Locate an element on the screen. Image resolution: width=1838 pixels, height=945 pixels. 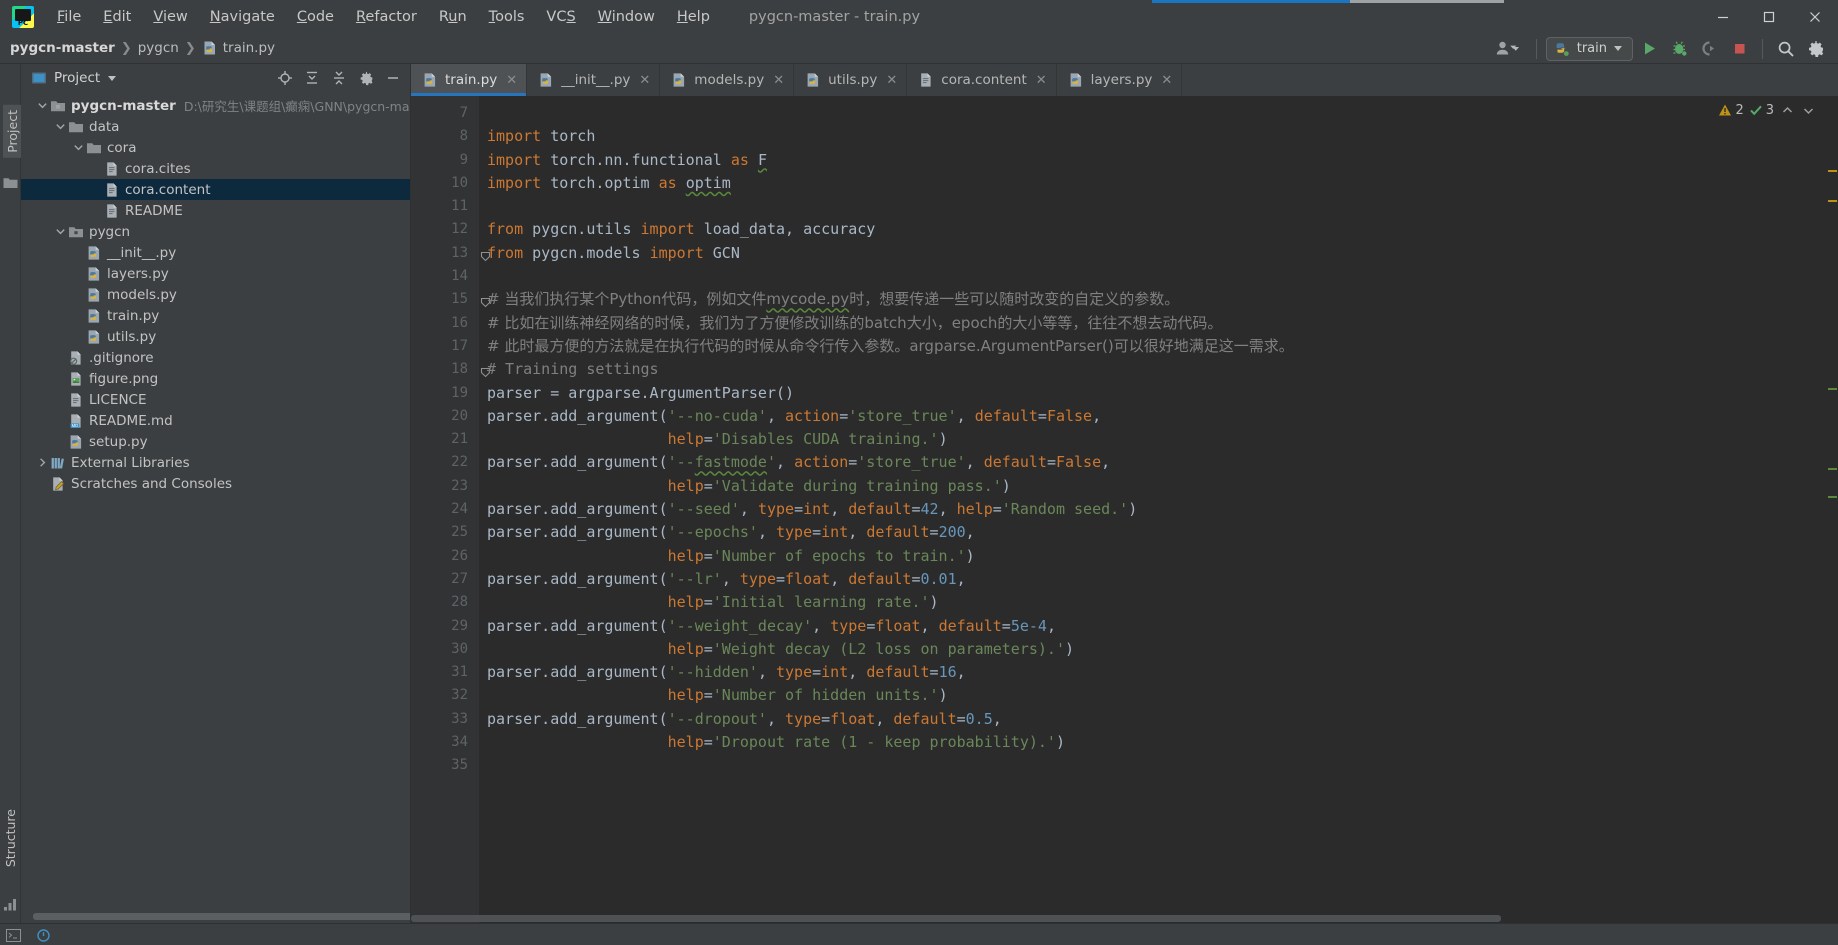
tree-item-layers-py: layers.py is located at coordinates (216, 273).